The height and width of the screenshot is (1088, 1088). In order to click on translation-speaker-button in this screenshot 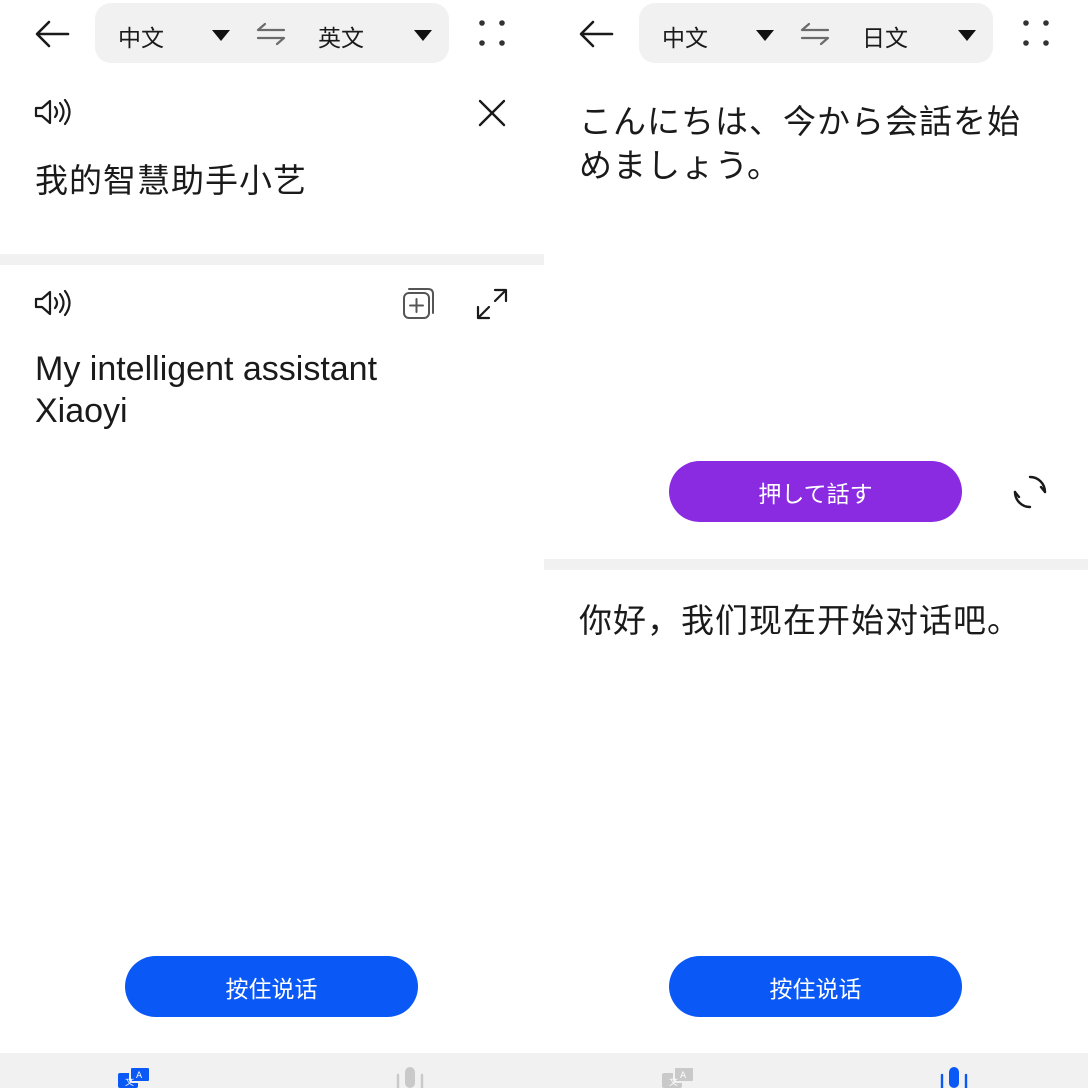, I will do `click(53, 303)`.